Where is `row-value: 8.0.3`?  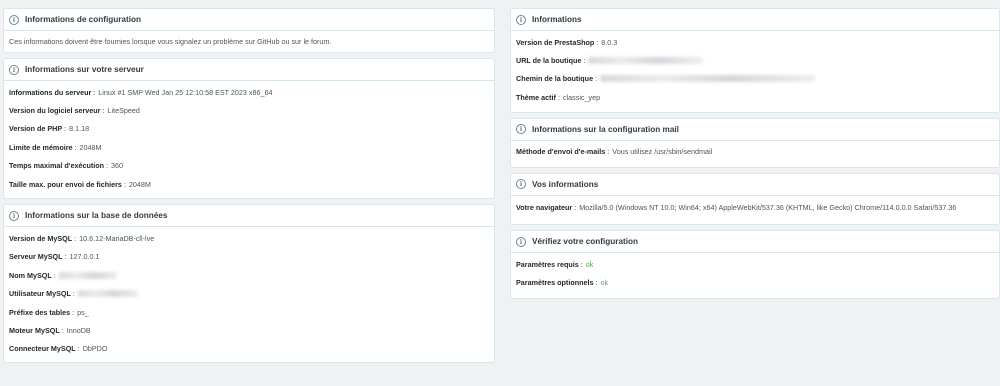 row-value: 8.0.3 is located at coordinates (609, 42).